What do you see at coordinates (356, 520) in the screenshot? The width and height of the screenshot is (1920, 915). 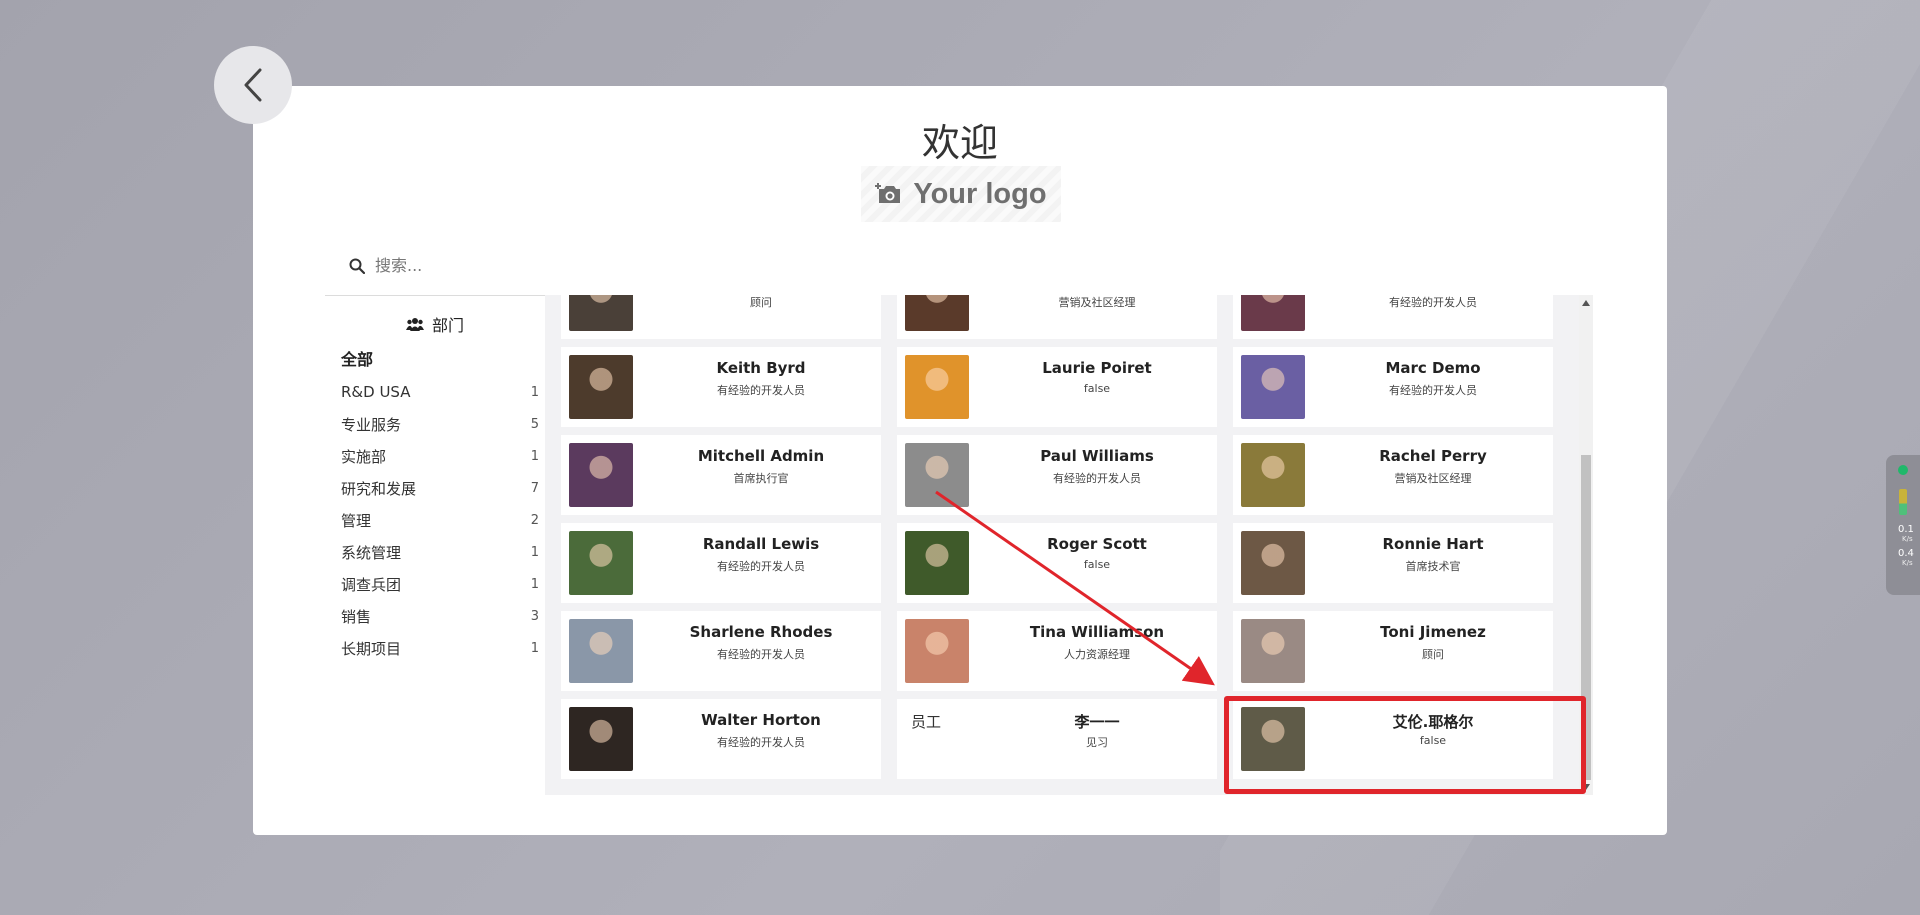 I see `department-item-label: 管理` at bounding box center [356, 520].